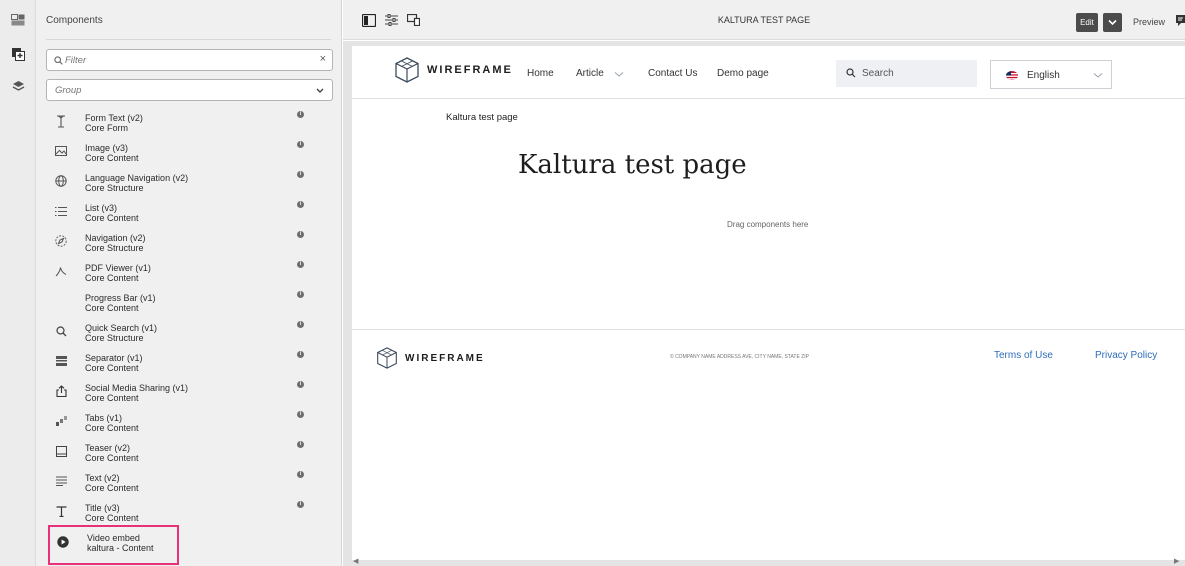  What do you see at coordinates (186, 303) in the screenshot?
I see `component-item: Progress Bar (v1) Core Content i` at bounding box center [186, 303].